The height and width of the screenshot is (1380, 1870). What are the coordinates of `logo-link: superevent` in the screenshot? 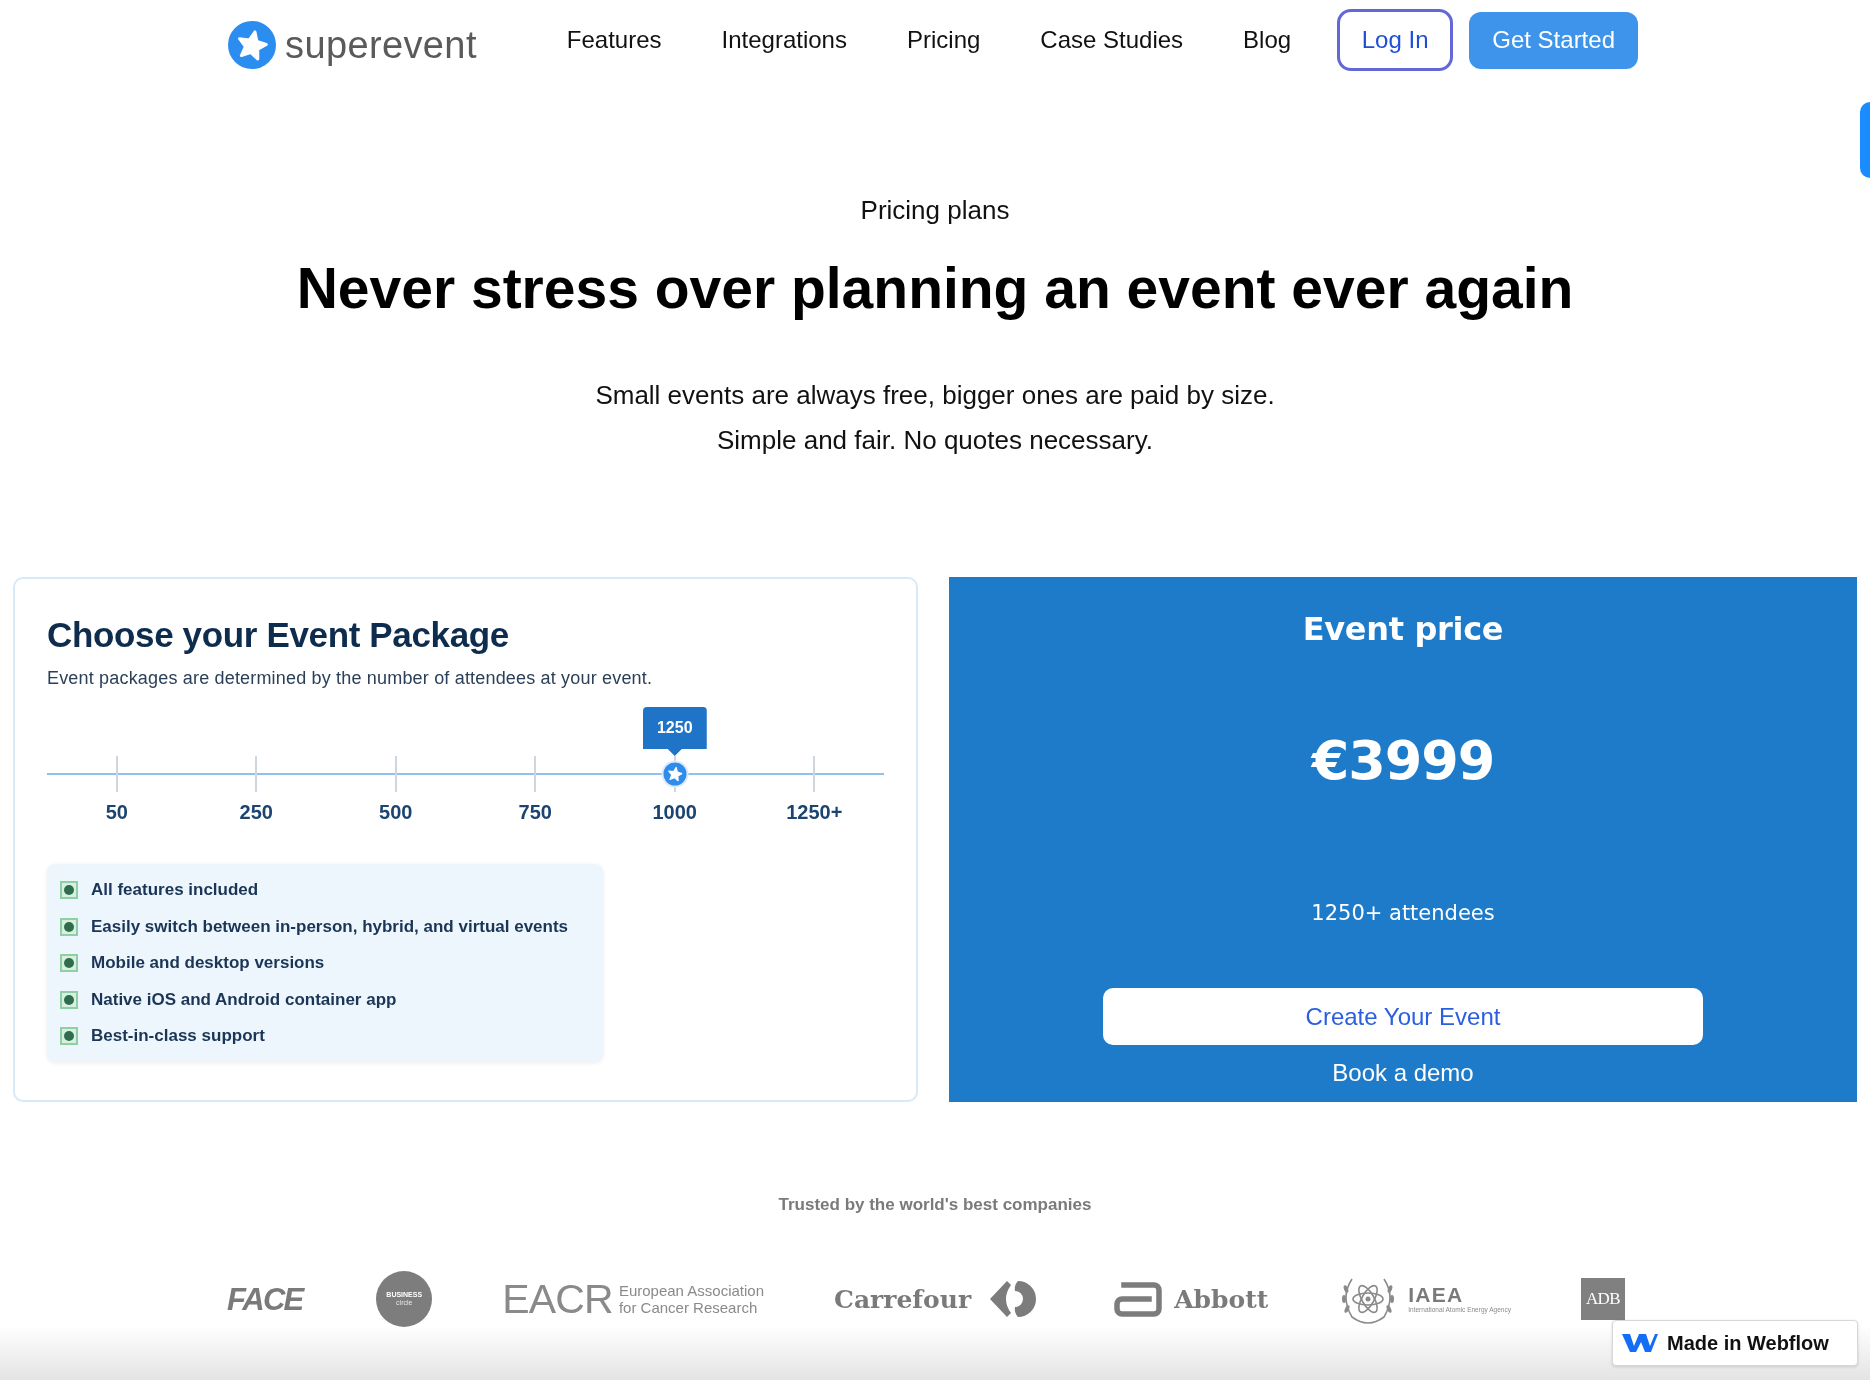 It's located at (352, 45).